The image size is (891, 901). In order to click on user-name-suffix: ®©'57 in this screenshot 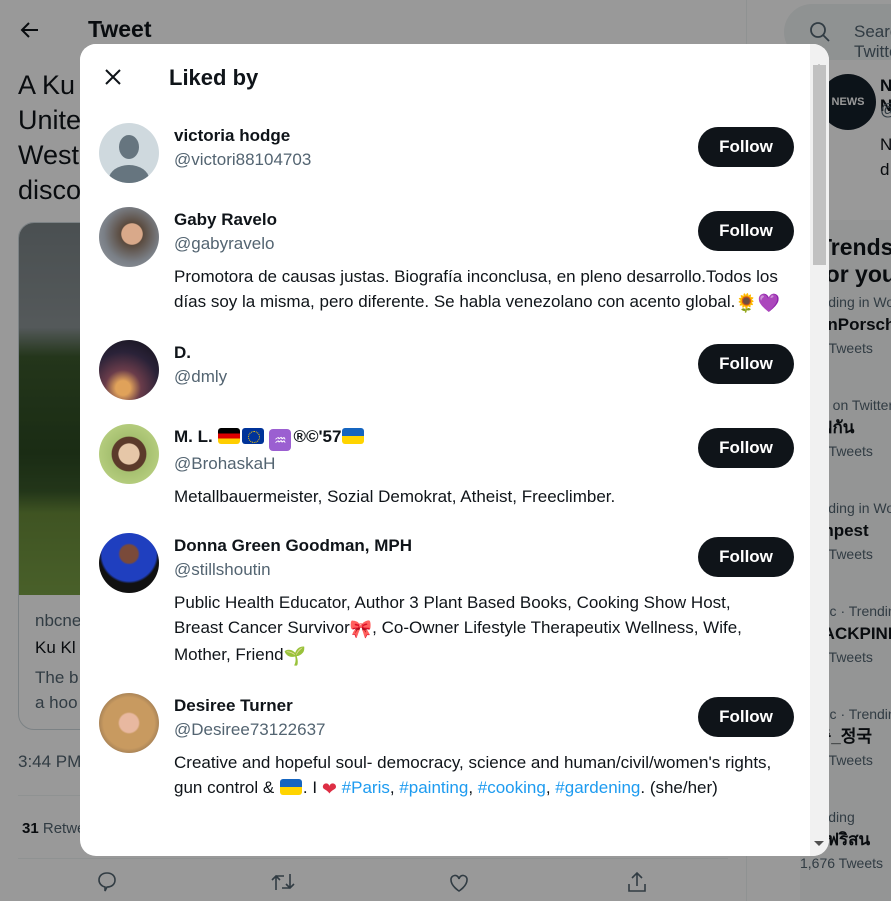, I will do `click(317, 436)`.